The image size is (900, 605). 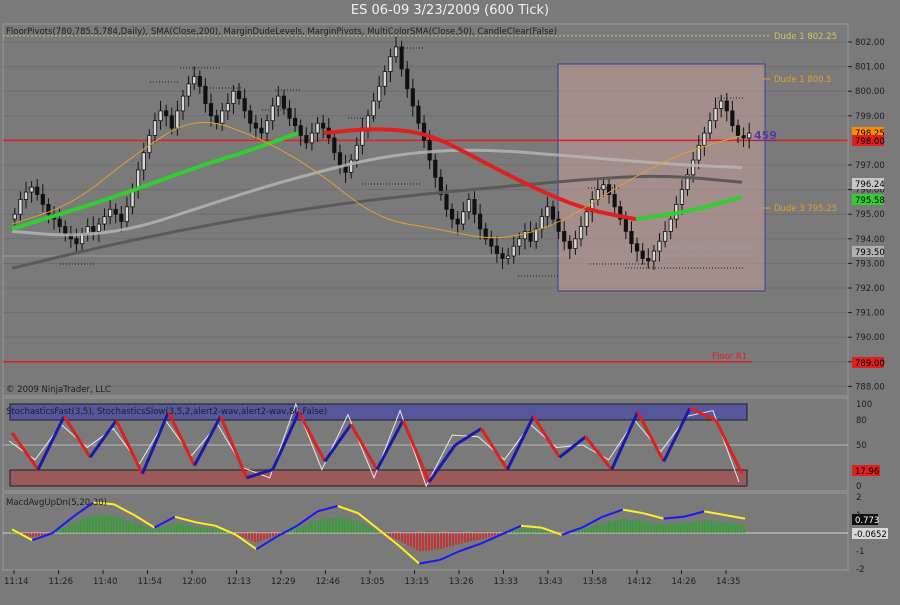 I want to click on box-count-label: 459, so click(x=765, y=135).